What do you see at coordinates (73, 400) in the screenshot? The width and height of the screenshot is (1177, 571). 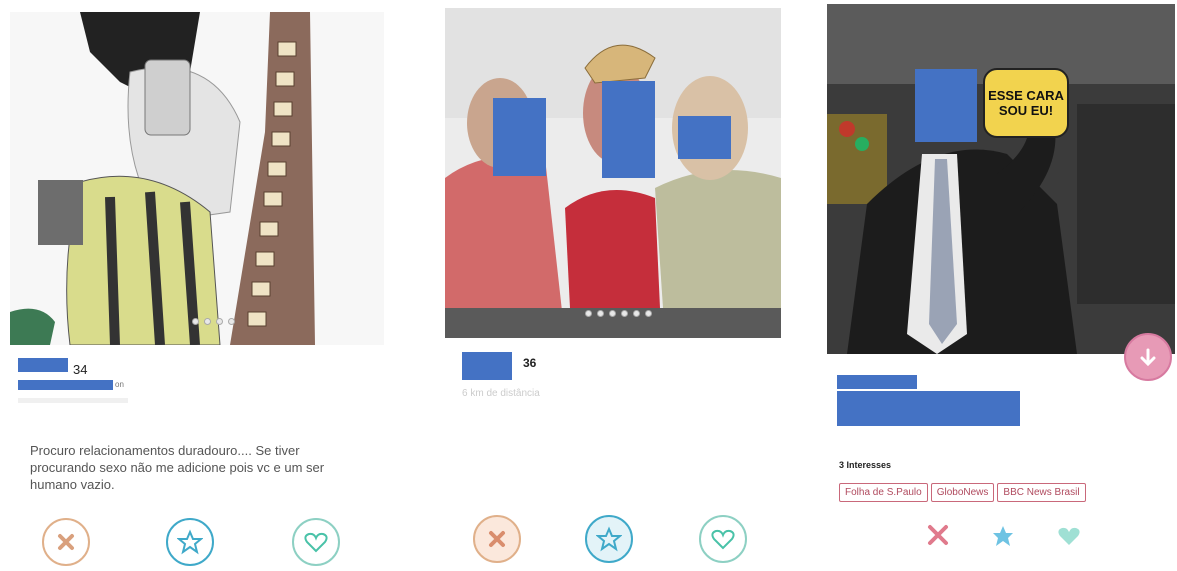 I see `faded-line` at bounding box center [73, 400].